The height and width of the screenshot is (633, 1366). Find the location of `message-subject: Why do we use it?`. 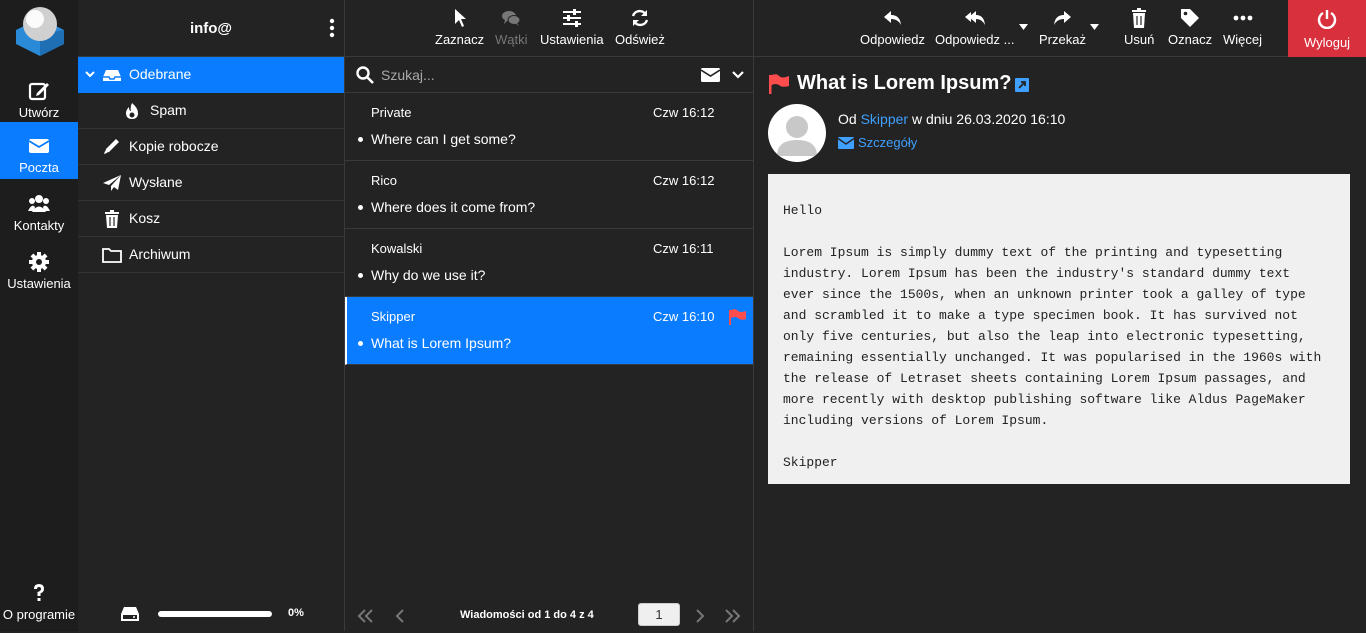

message-subject: Why do we use it? is located at coordinates (428, 275).